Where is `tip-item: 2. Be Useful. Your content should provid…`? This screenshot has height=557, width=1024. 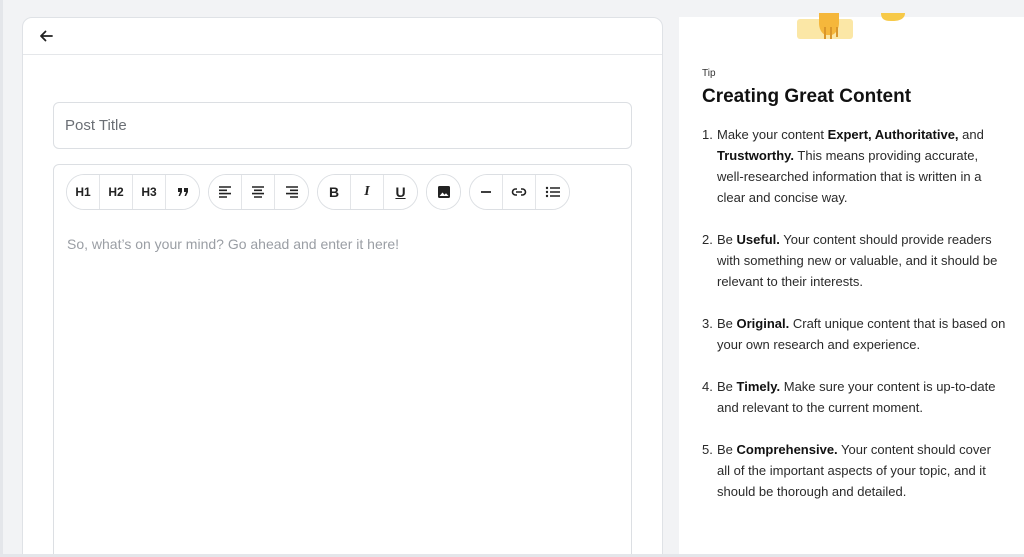 tip-item: 2. Be Useful. Your content should provid… is located at coordinates (854, 260).